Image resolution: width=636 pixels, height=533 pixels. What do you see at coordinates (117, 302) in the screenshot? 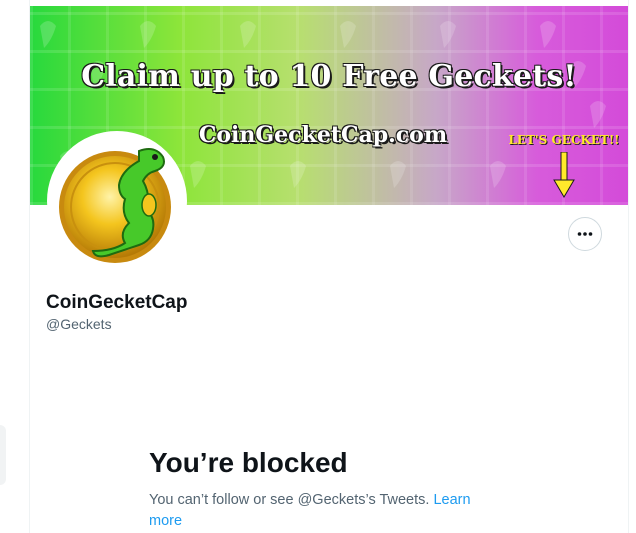
I see `profile-display-name: CoinGecketCap` at bounding box center [117, 302].